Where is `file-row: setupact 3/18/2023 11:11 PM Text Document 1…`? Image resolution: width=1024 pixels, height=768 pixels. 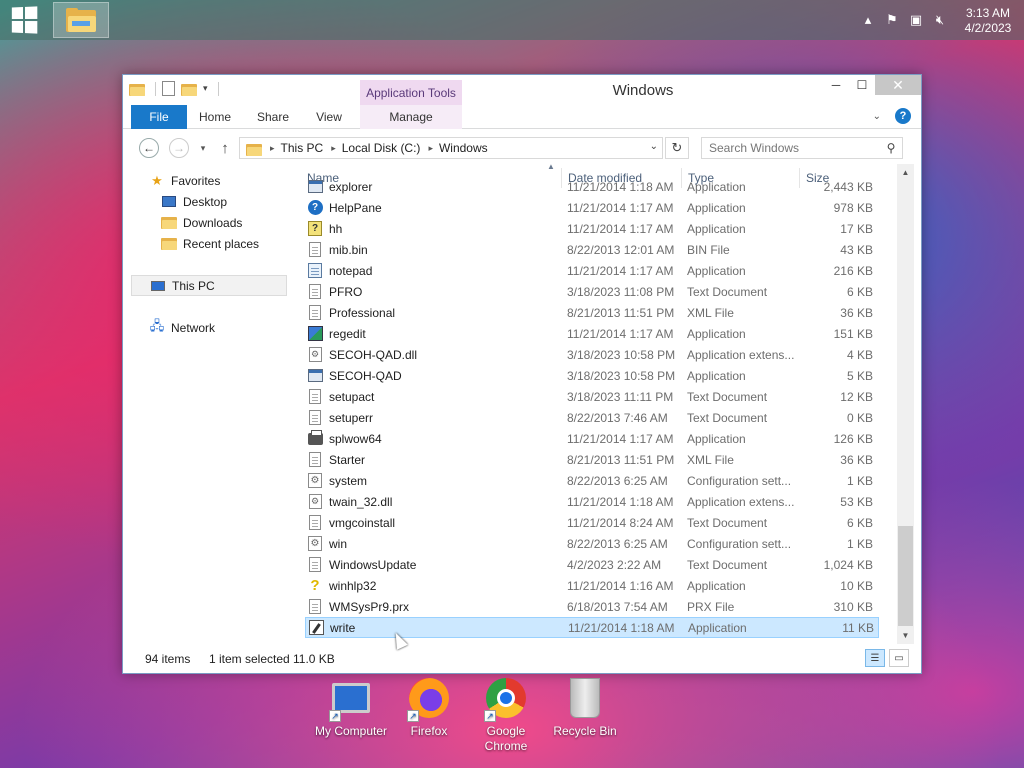
file-row: setupact 3/18/2023 11:11 PM Text Document 1… is located at coordinates (592, 396).